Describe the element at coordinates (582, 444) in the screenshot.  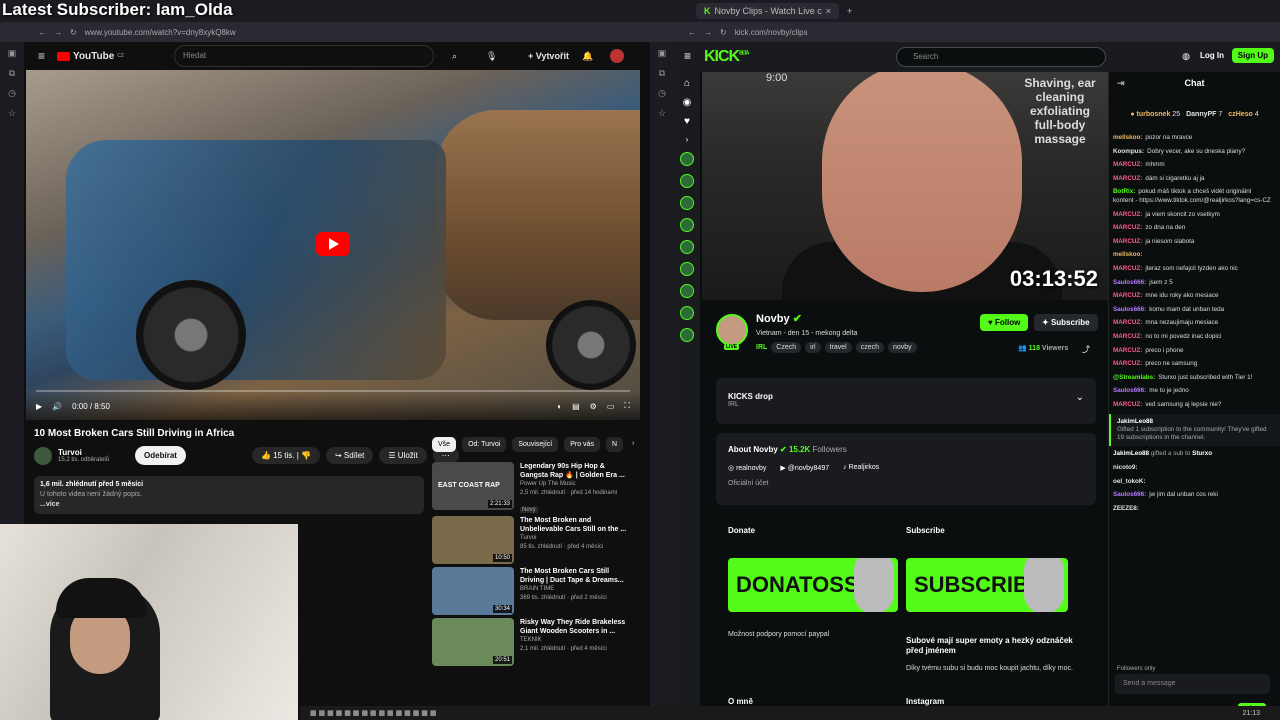
I see `chip-for-you: Pro vás` at that location.